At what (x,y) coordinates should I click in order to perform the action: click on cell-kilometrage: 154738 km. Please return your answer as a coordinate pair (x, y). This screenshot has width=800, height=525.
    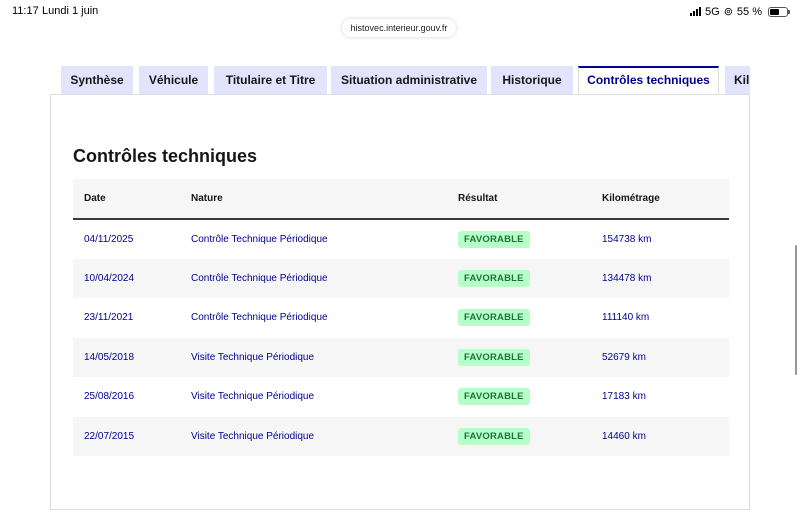
    Looking at the image, I should click on (627, 239).